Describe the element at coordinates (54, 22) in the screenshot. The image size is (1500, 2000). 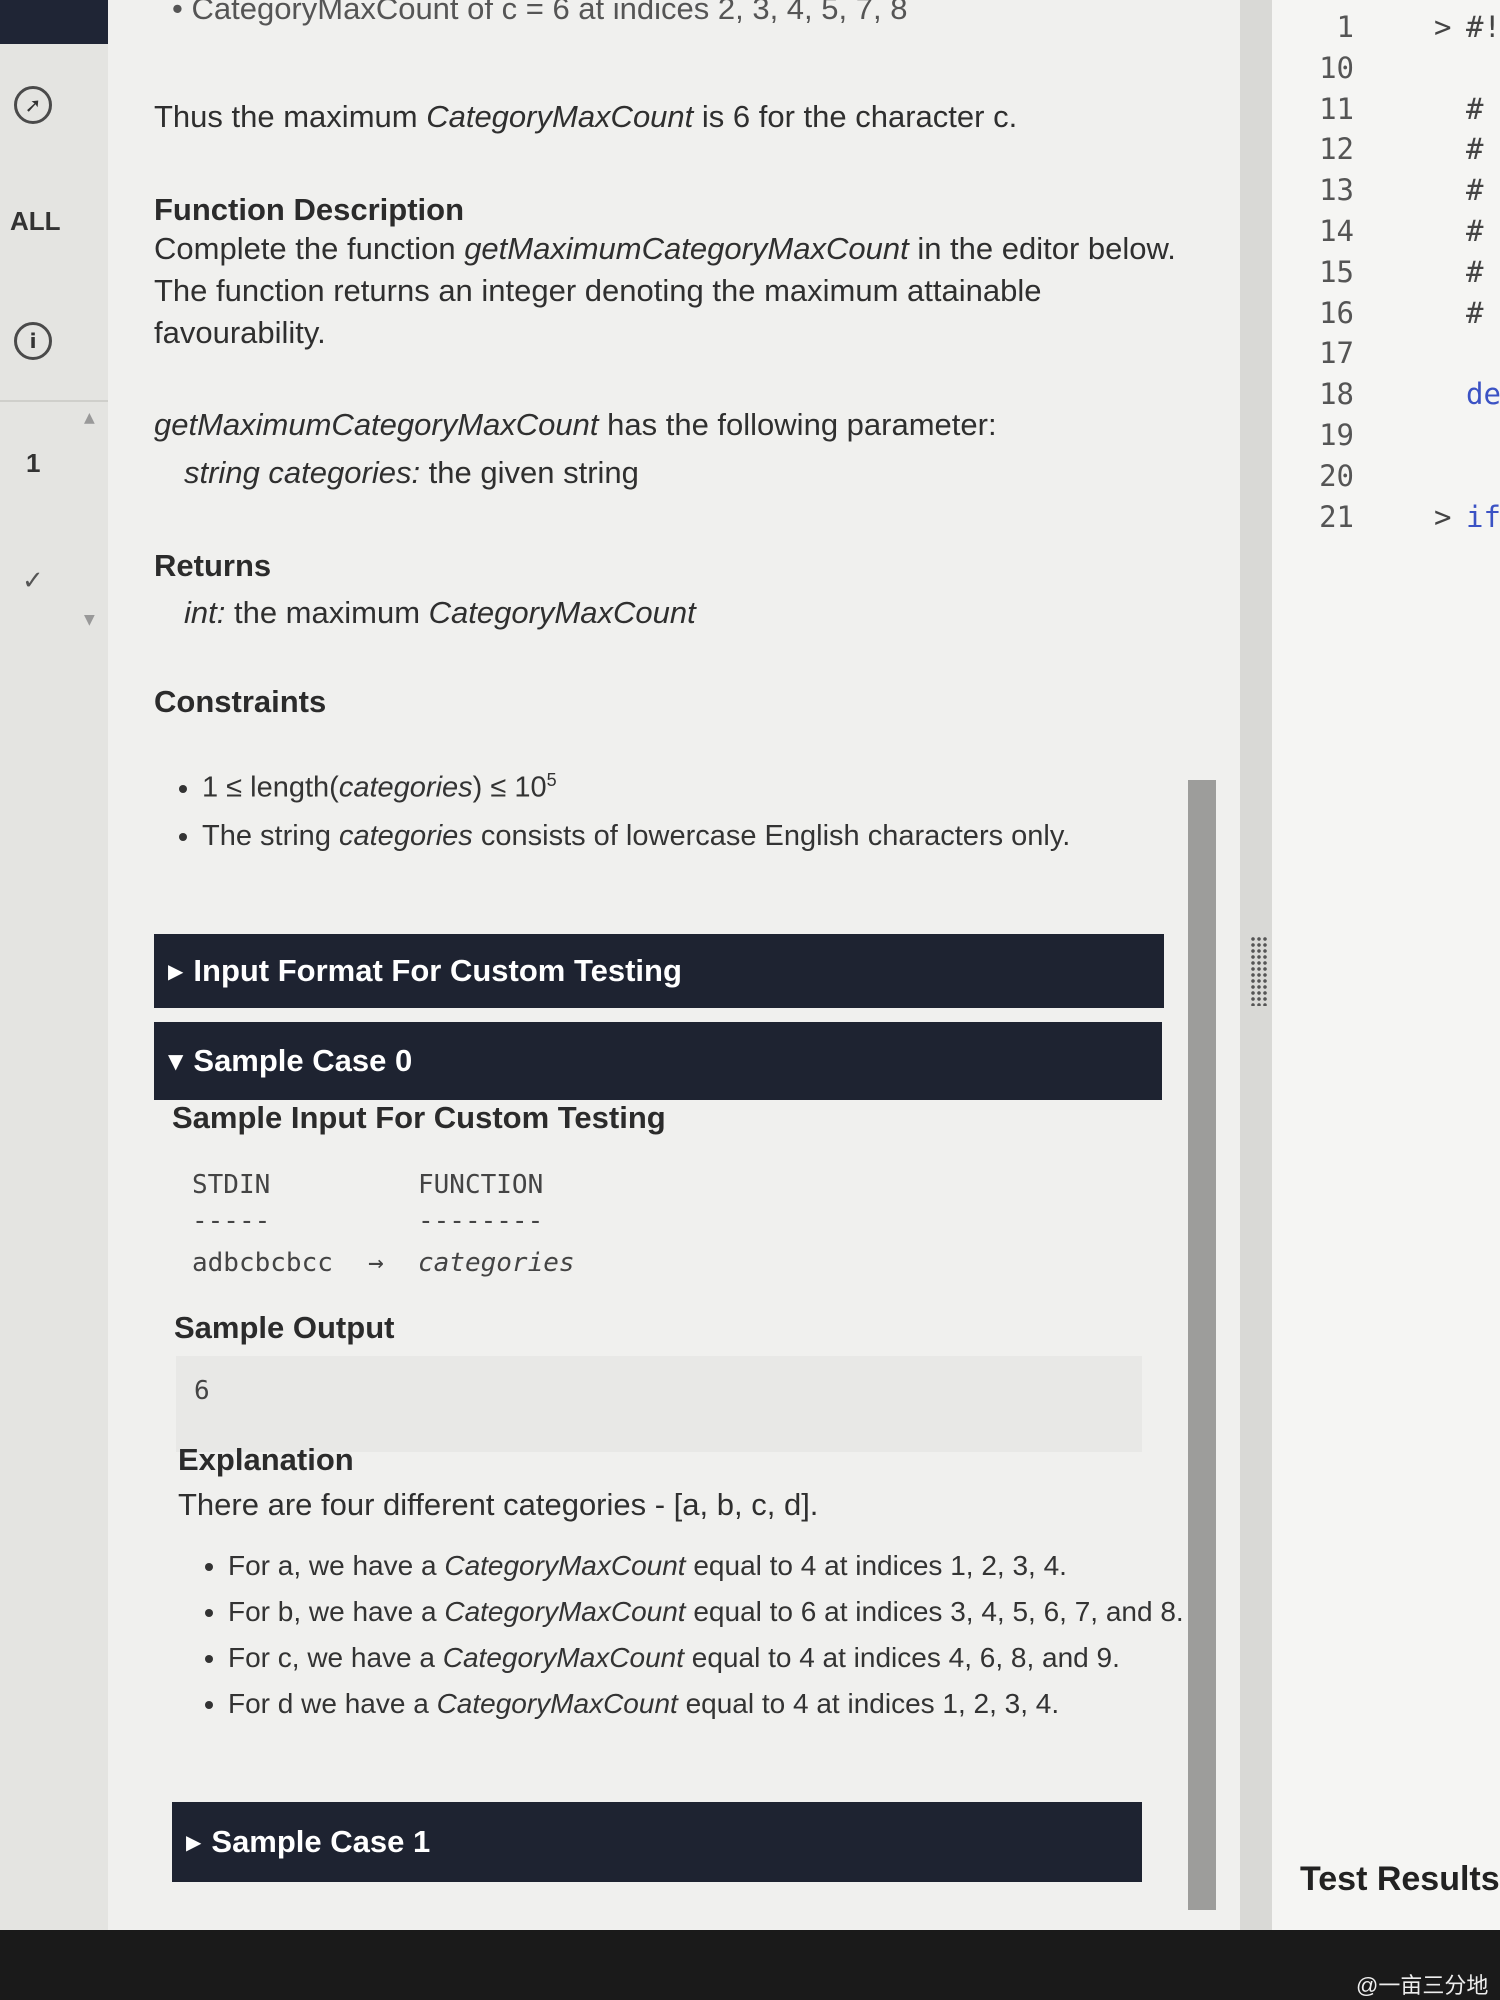
I see `rail-header` at that location.